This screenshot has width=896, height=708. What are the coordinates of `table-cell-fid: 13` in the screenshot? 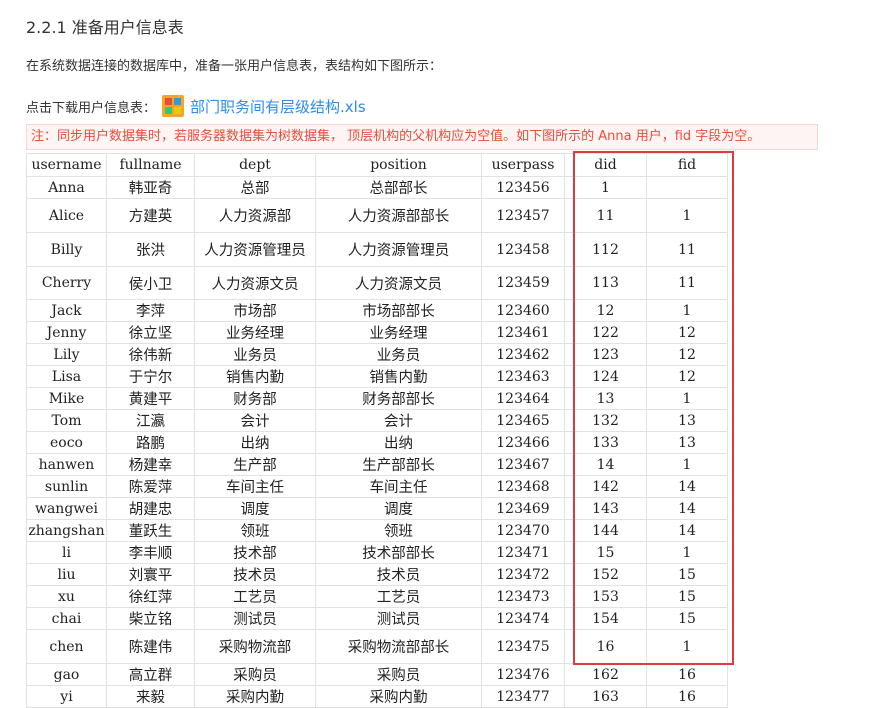 It's located at (687, 420).